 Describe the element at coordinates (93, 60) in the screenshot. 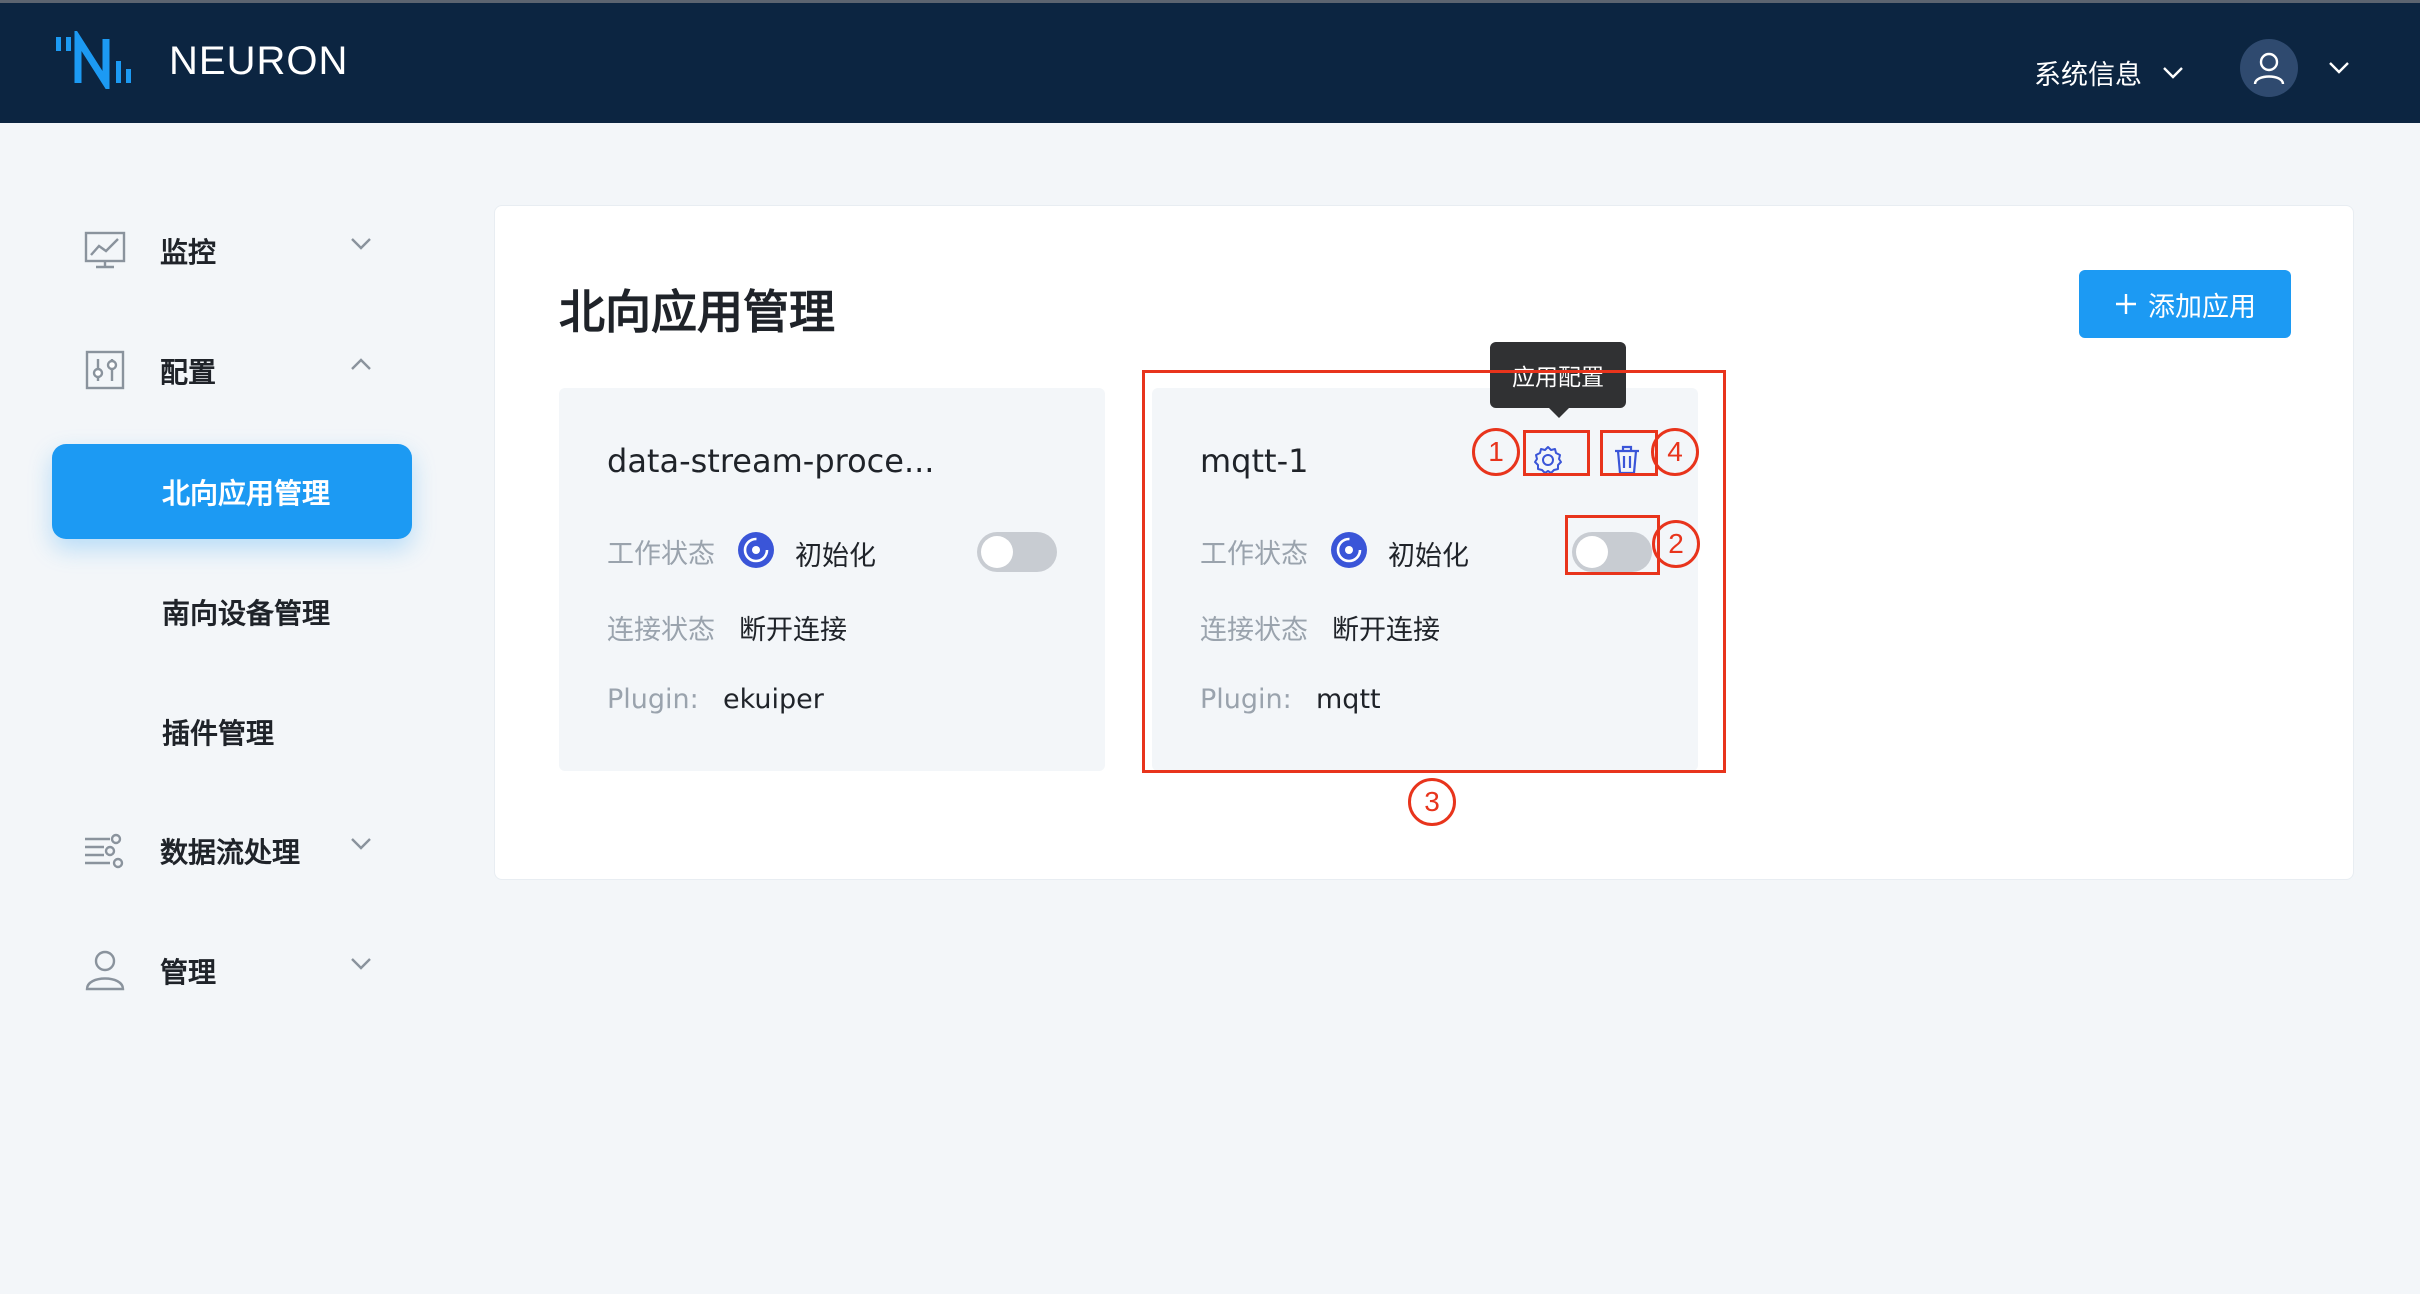

I see `neuron-logo-icon` at that location.